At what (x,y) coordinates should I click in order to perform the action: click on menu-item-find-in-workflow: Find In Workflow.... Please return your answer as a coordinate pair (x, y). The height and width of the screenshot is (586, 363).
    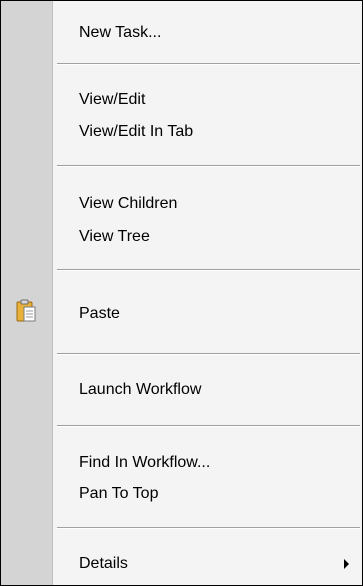
    Looking at the image, I should click on (207, 463).